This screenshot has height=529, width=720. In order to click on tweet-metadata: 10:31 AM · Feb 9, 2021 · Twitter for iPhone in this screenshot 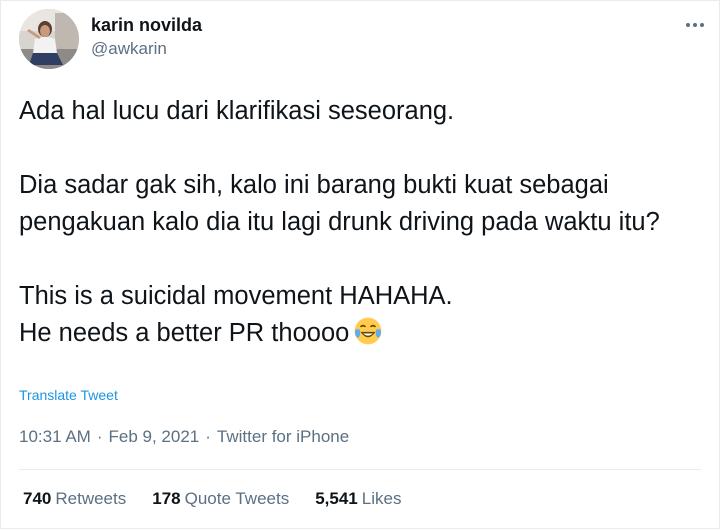, I will do `click(184, 437)`.